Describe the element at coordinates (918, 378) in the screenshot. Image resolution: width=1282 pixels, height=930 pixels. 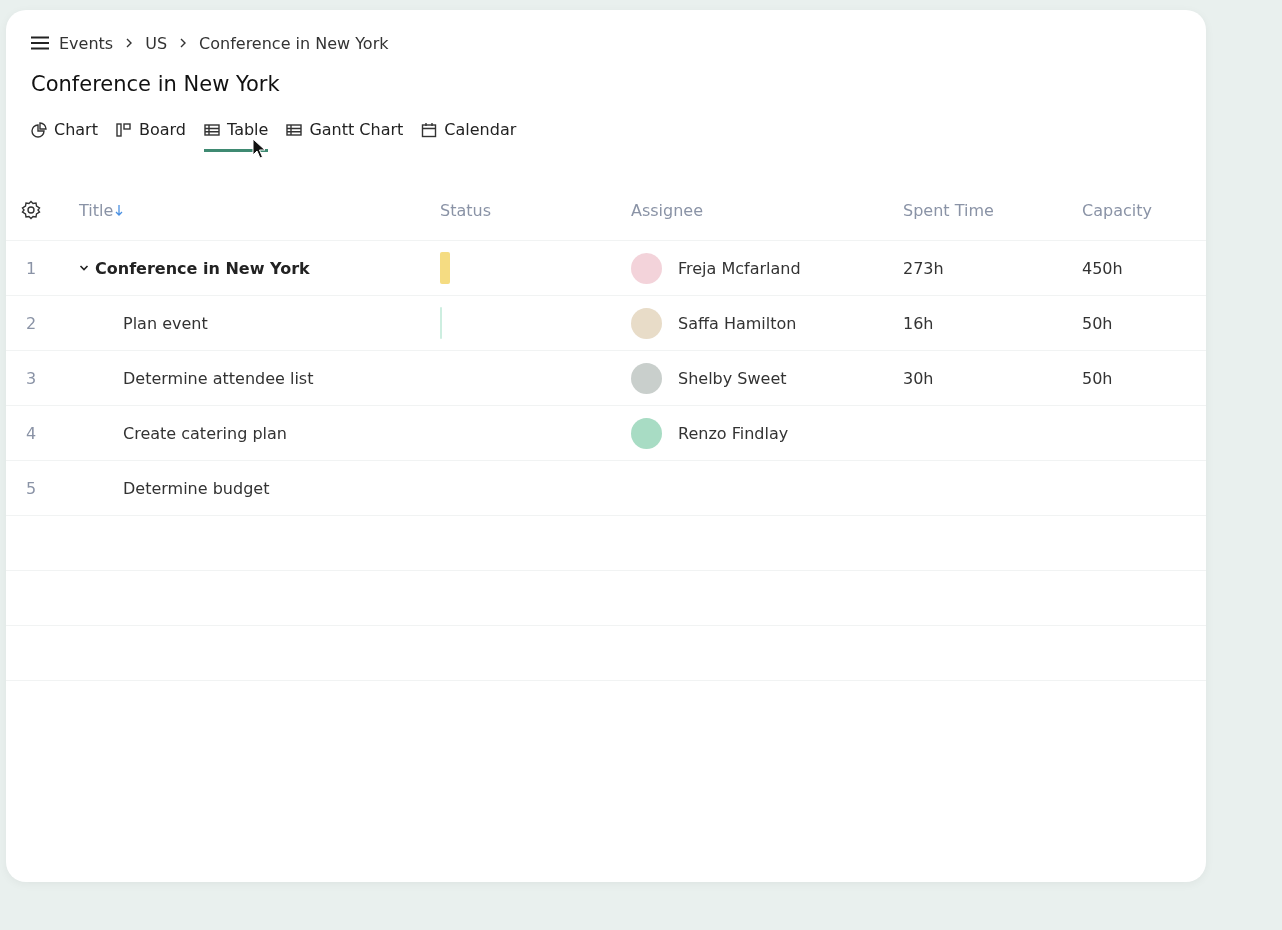
I see `spent-time: 30h` at that location.